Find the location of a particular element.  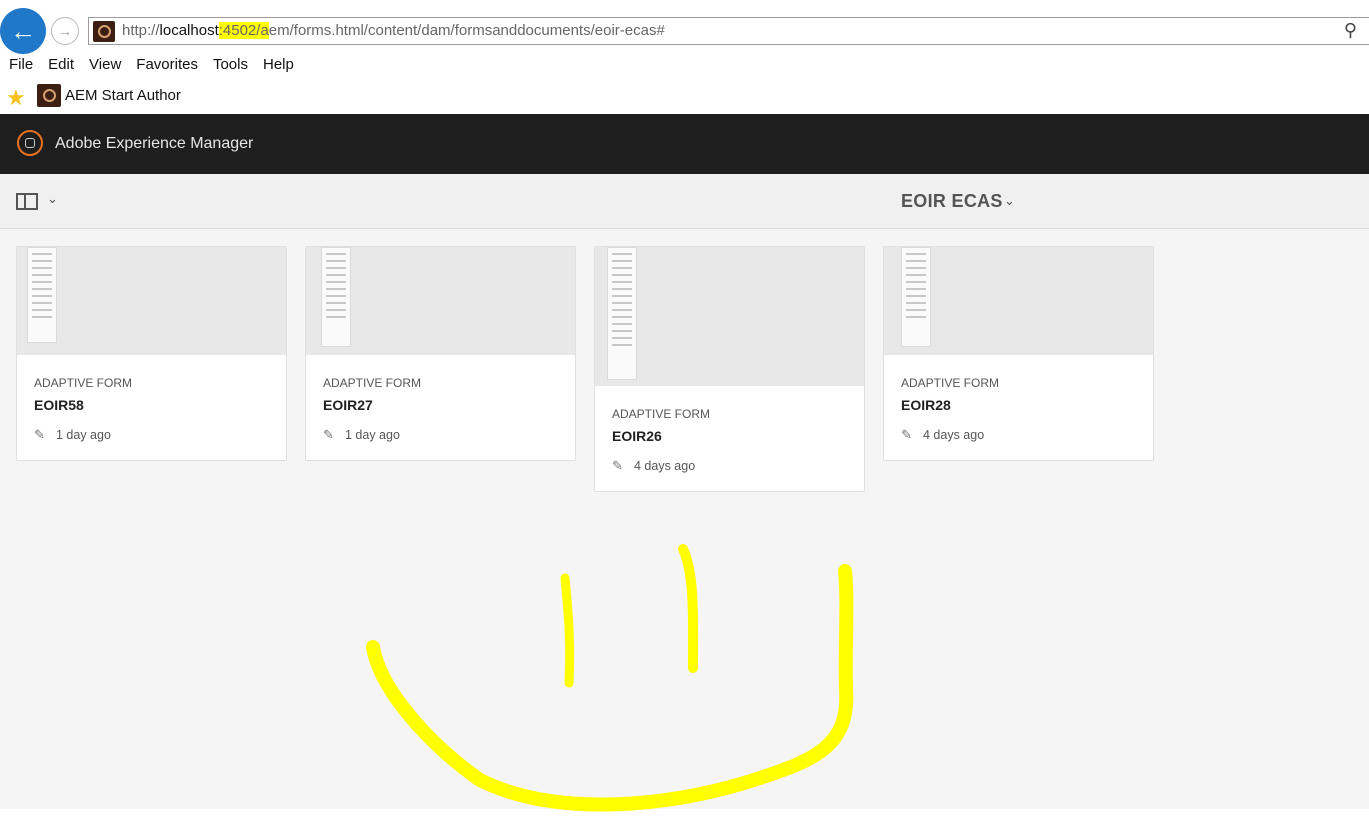

smiley-annotation is located at coordinates (610, 678).